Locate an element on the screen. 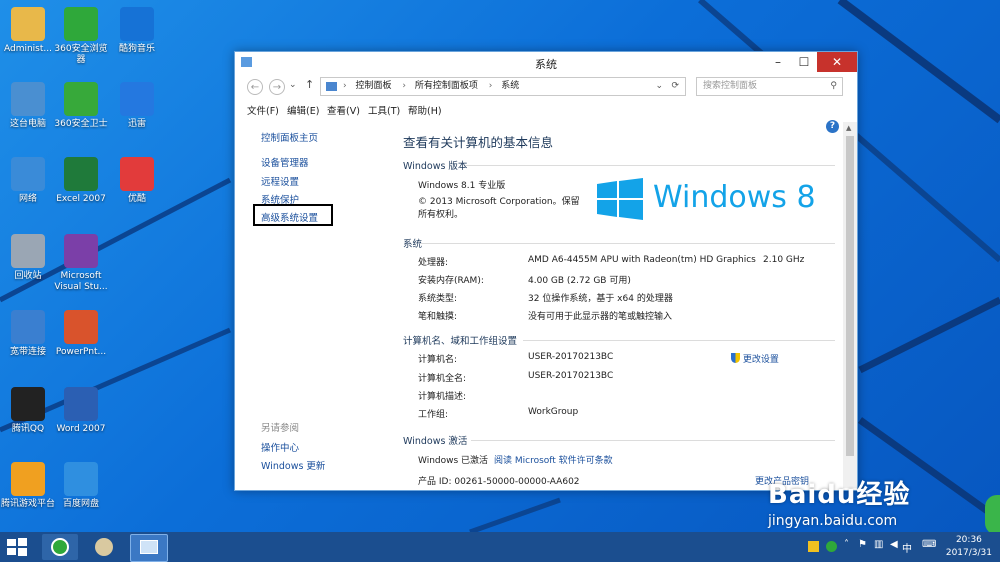 This screenshot has height=562, width=1000. system-key: 系统类型: is located at coordinates (438, 299).